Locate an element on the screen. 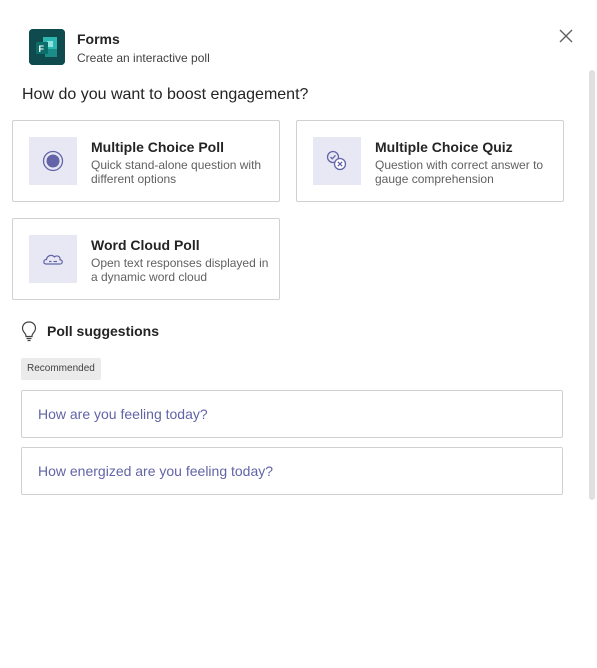 This screenshot has width=597, height=668. scrollbar is located at coordinates (592, 285).